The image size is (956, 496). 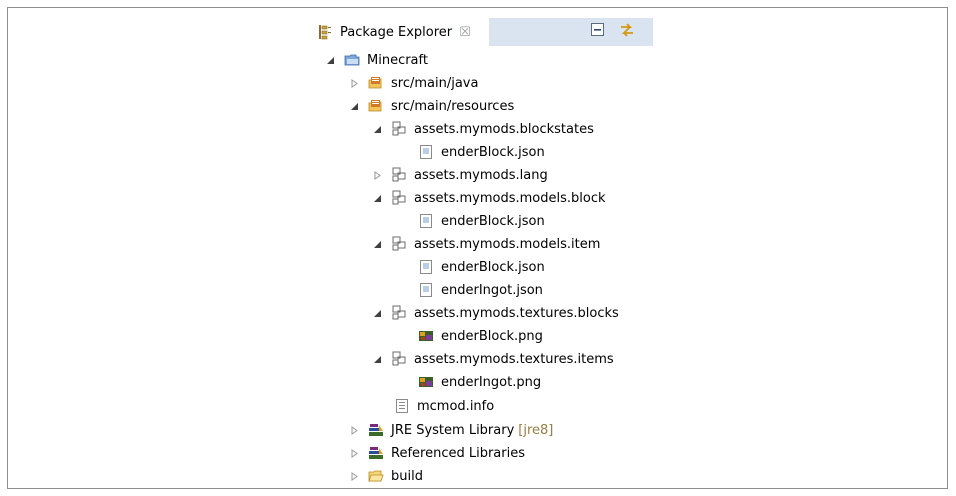 I want to click on jre-version-decoration: [jre8], so click(x=536, y=430).